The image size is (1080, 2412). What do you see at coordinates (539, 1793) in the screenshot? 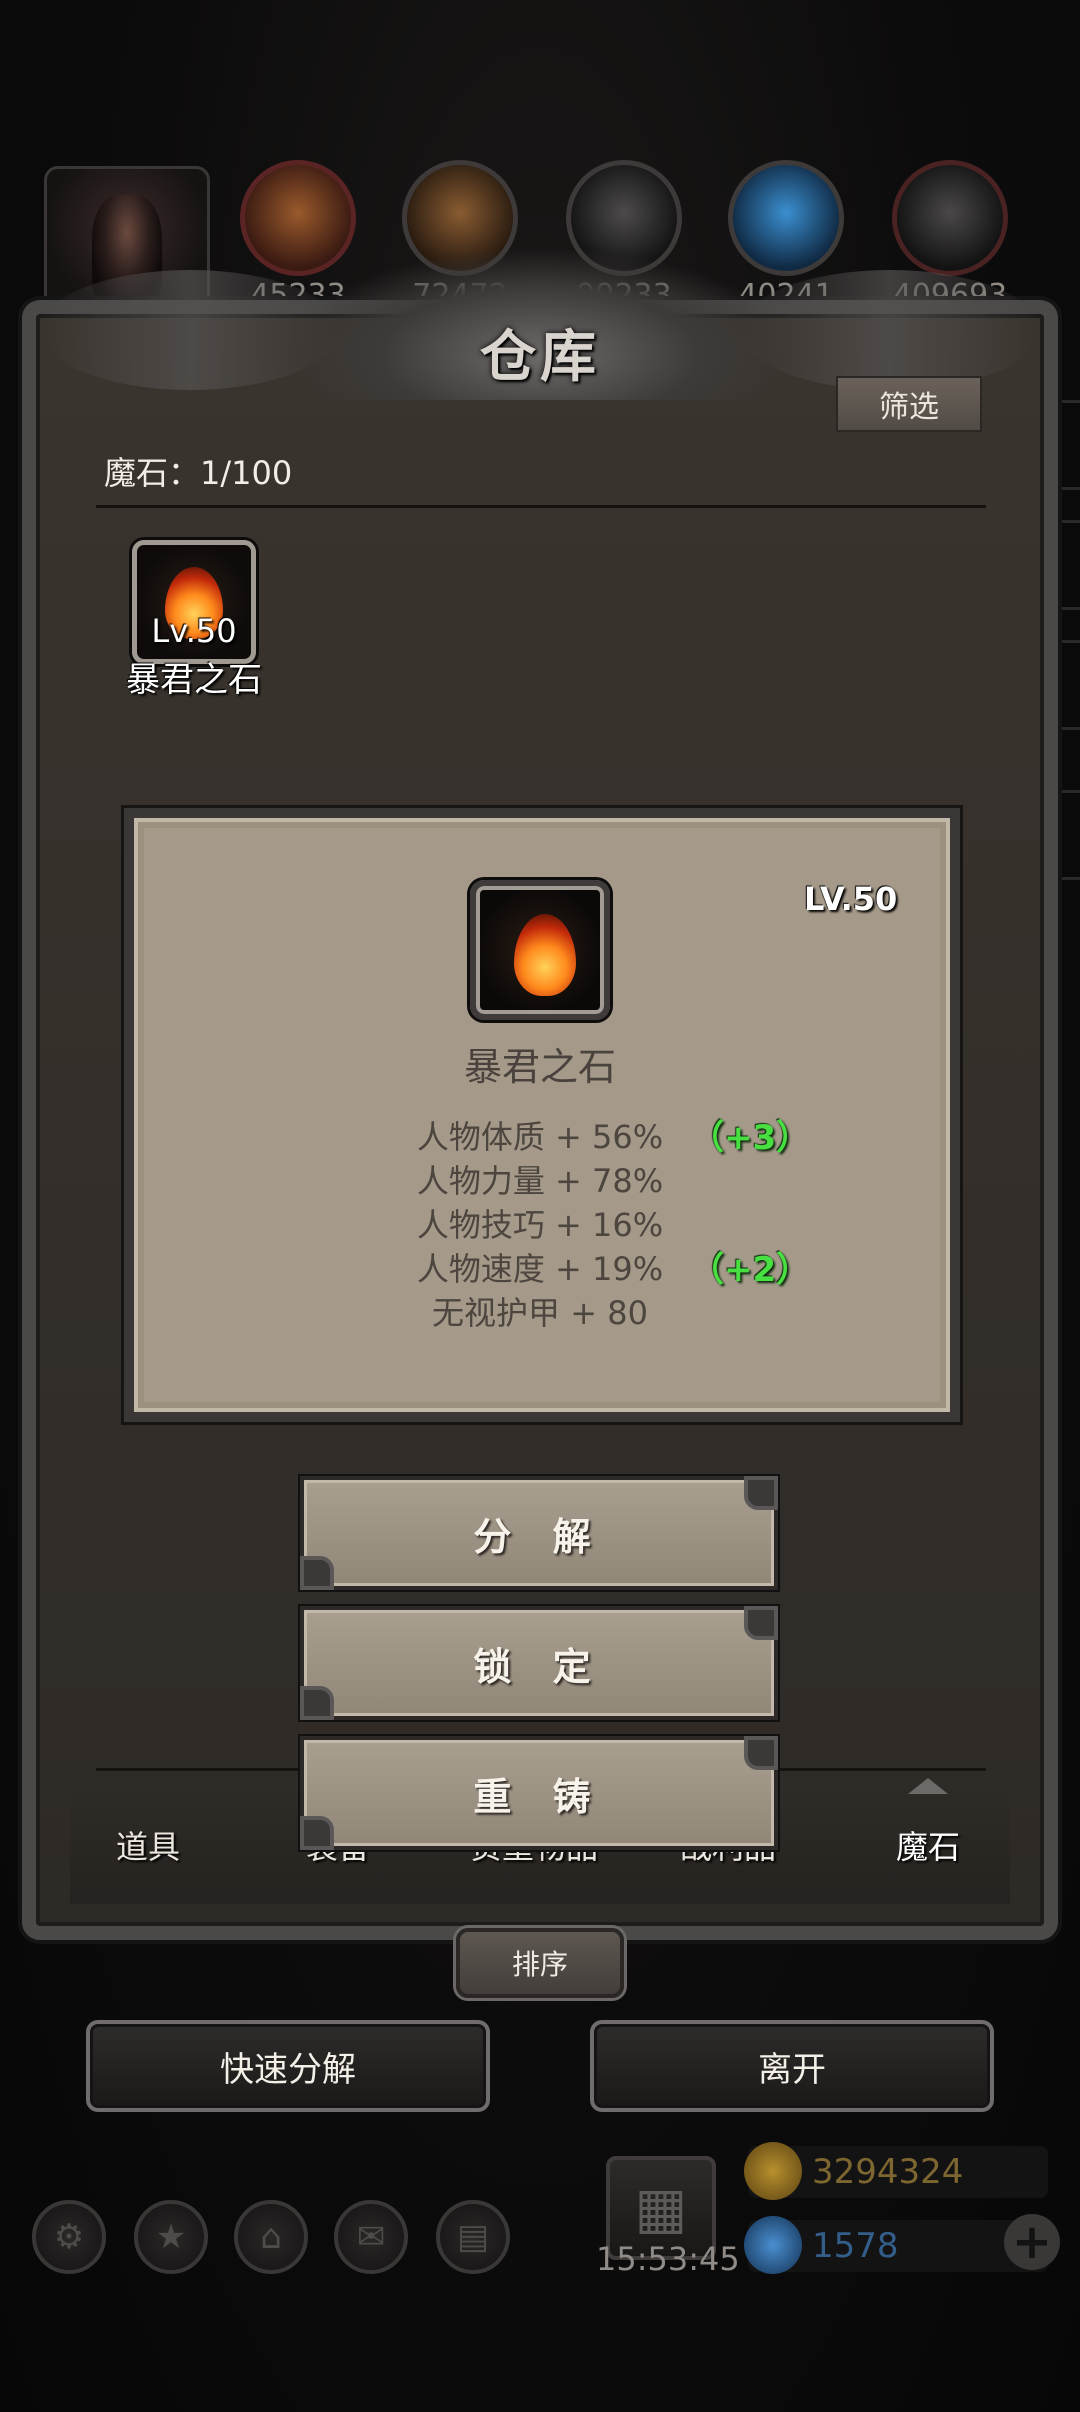
I see `recast-button: 重 铸` at bounding box center [539, 1793].